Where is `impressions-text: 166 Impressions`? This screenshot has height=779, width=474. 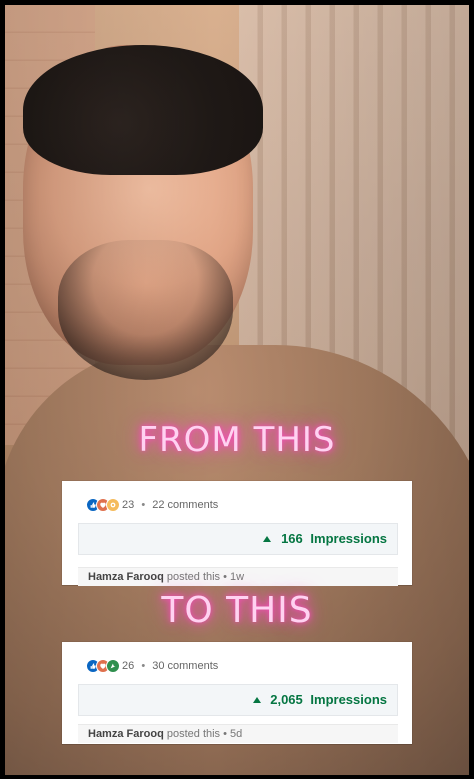 impressions-text: 166 Impressions is located at coordinates (325, 538).